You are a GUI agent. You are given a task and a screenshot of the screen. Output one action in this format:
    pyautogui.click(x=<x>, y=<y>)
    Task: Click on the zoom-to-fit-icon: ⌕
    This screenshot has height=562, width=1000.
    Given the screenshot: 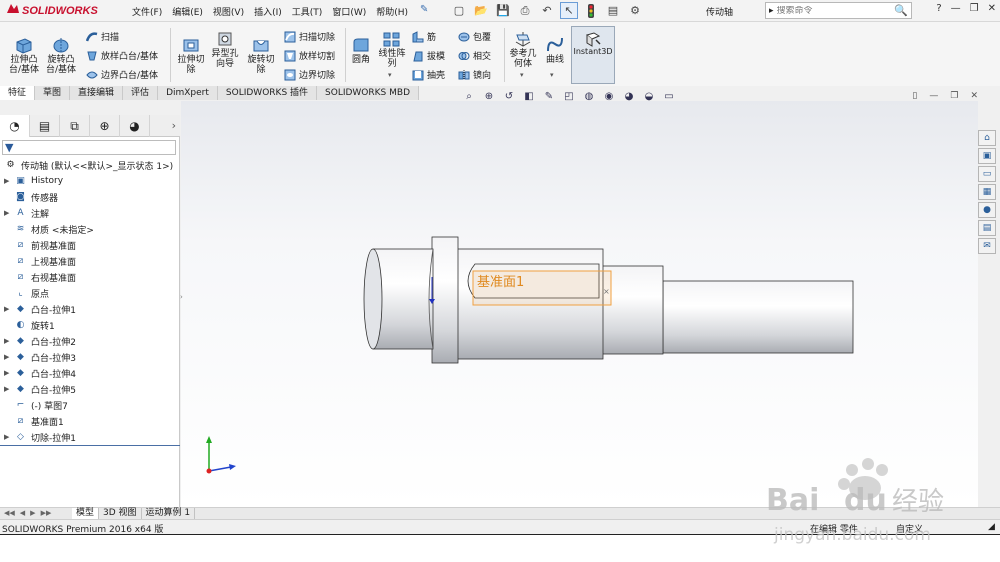 What is the action you would take?
    pyautogui.click(x=469, y=96)
    